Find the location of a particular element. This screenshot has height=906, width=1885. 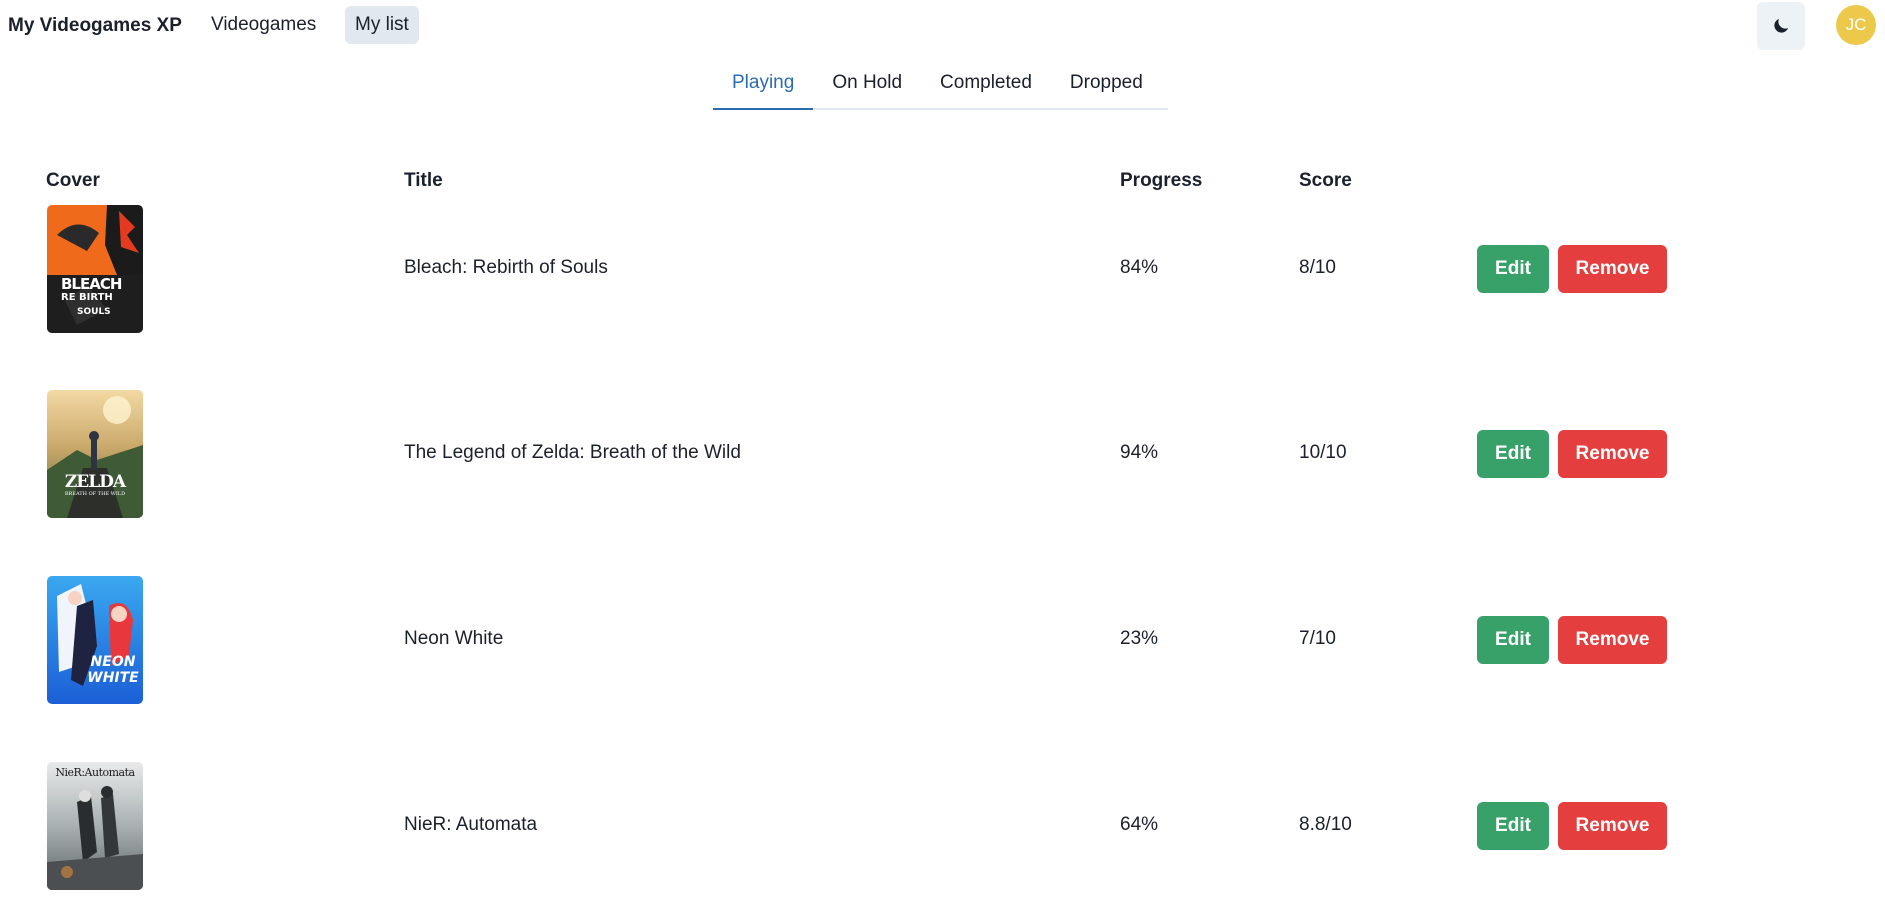

game-score: 8.8/10 is located at coordinates (1325, 824).